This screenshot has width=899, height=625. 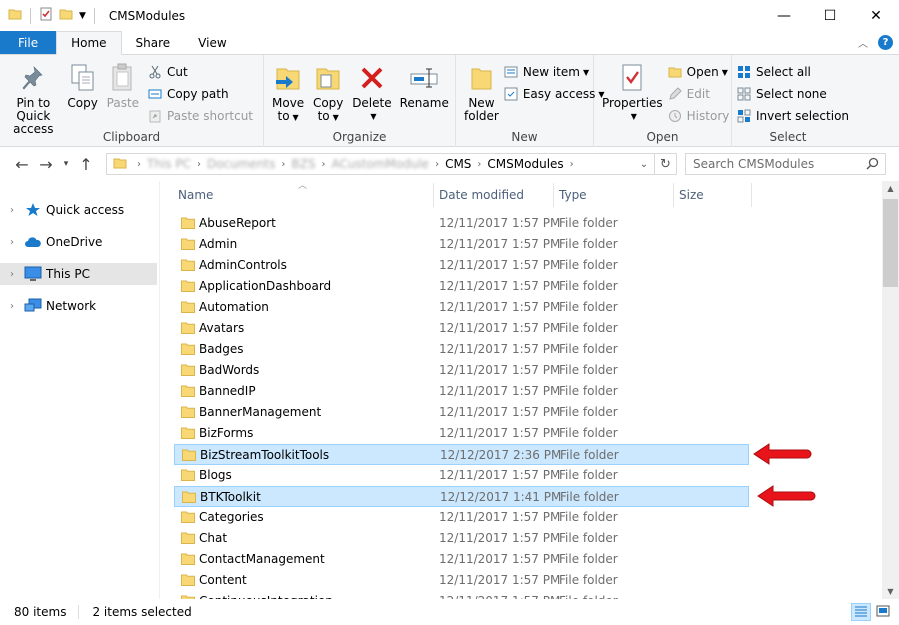 What do you see at coordinates (885, 42) in the screenshot?
I see `help-icon: ?` at bounding box center [885, 42].